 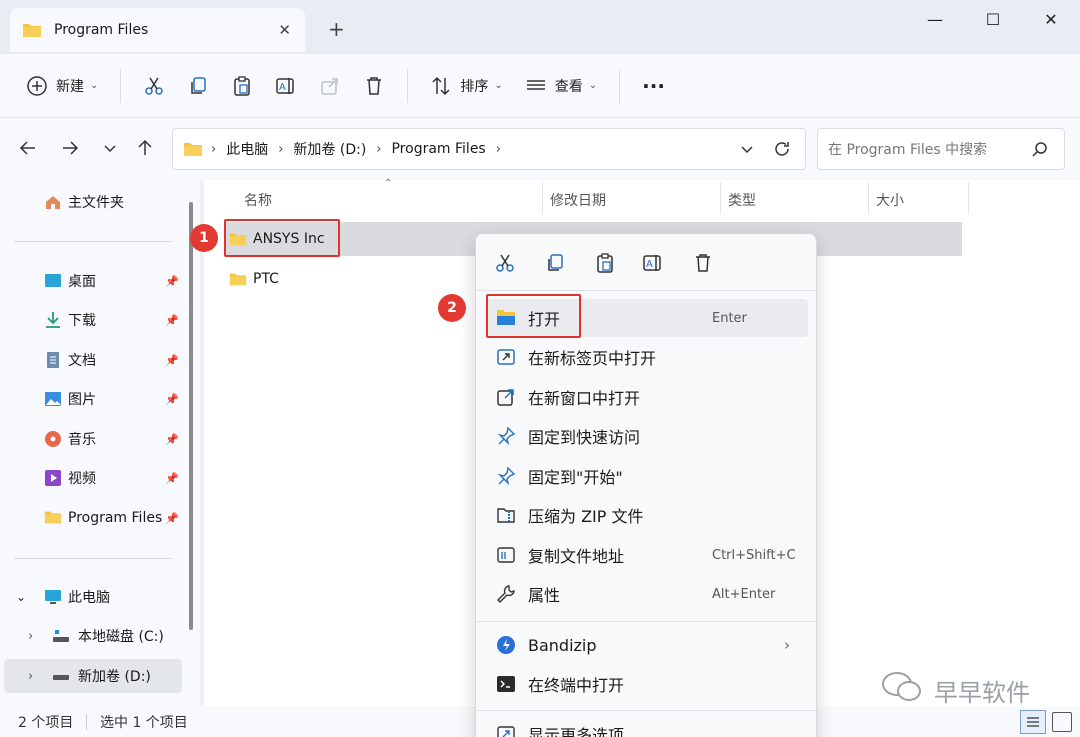 I want to click on sidebar-item-pictures: 图片 📌, so click(x=91, y=399).